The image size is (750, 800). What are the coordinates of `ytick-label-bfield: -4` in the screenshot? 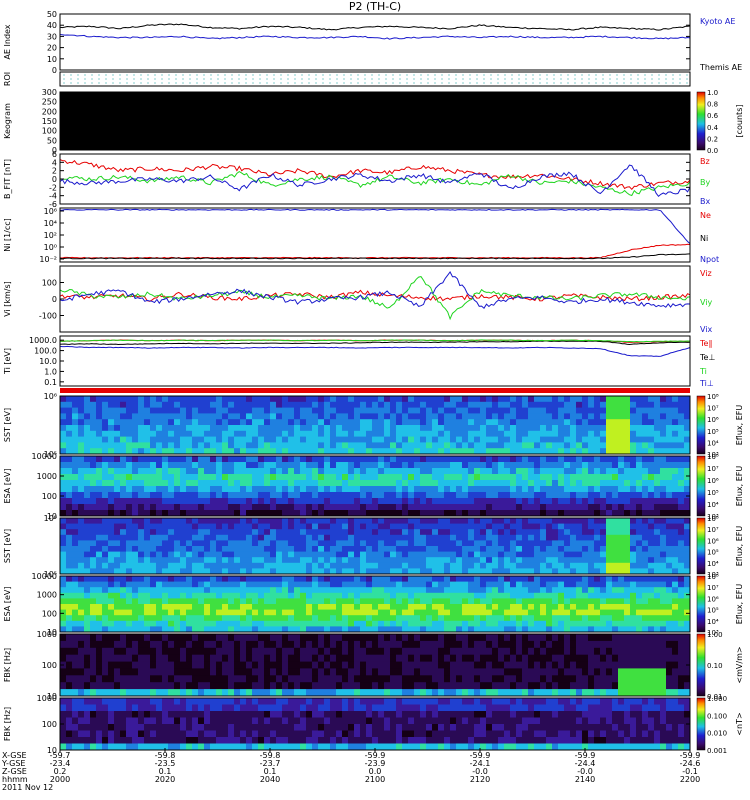 It's located at (53, 196).